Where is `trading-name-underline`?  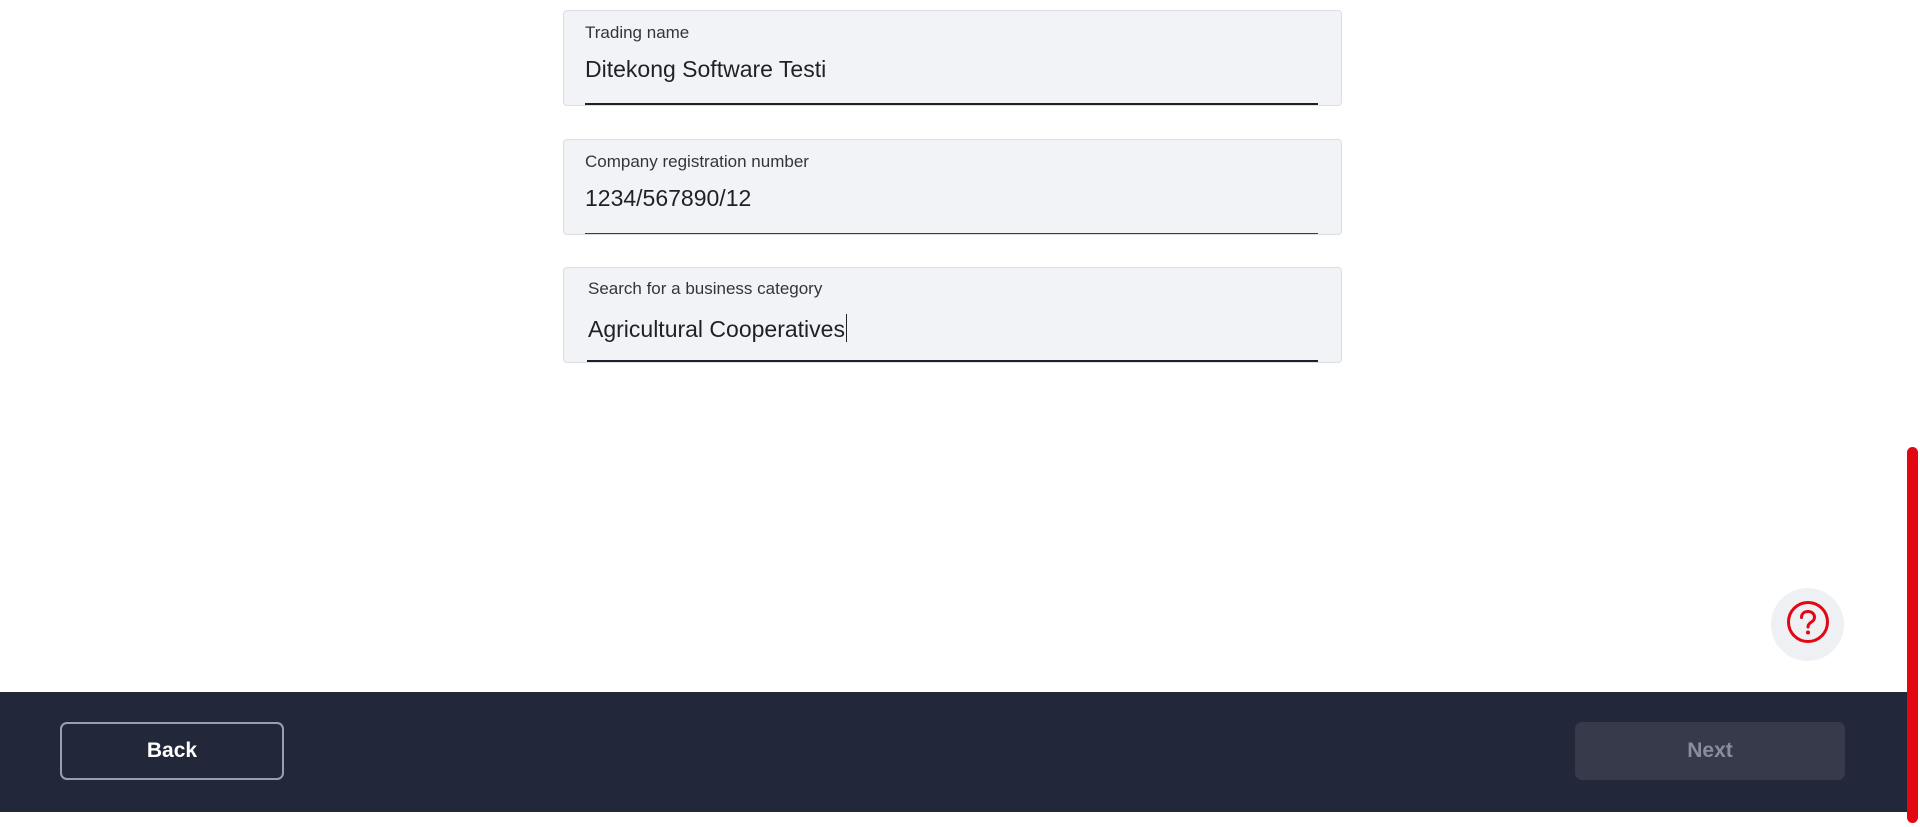 trading-name-underline is located at coordinates (951, 104).